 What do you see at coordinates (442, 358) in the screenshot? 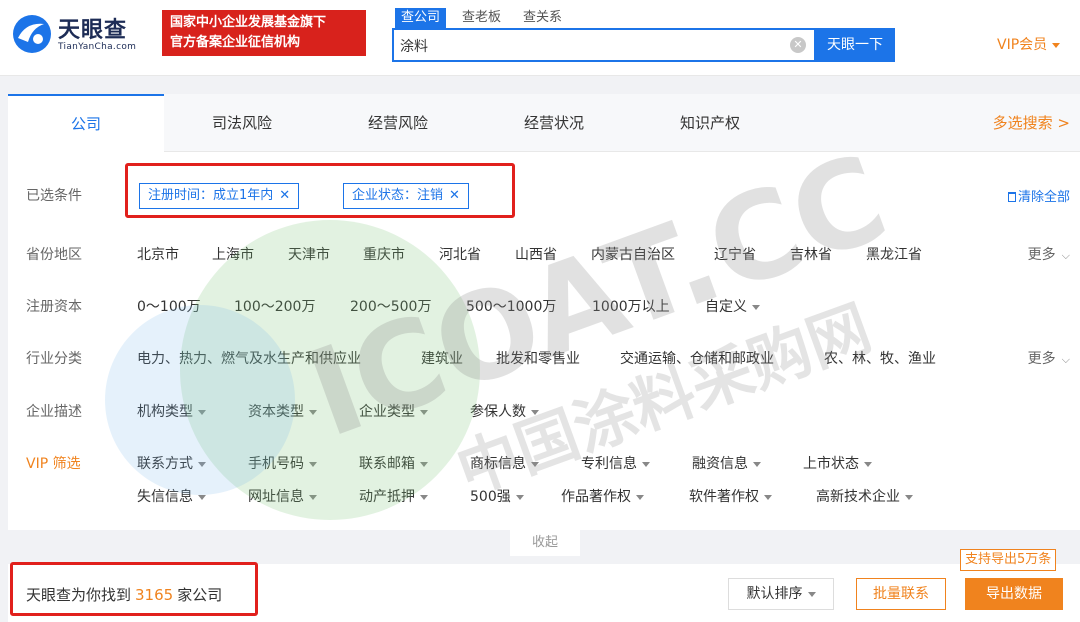
I see `industry-option: 建筑业` at bounding box center [442, 358].